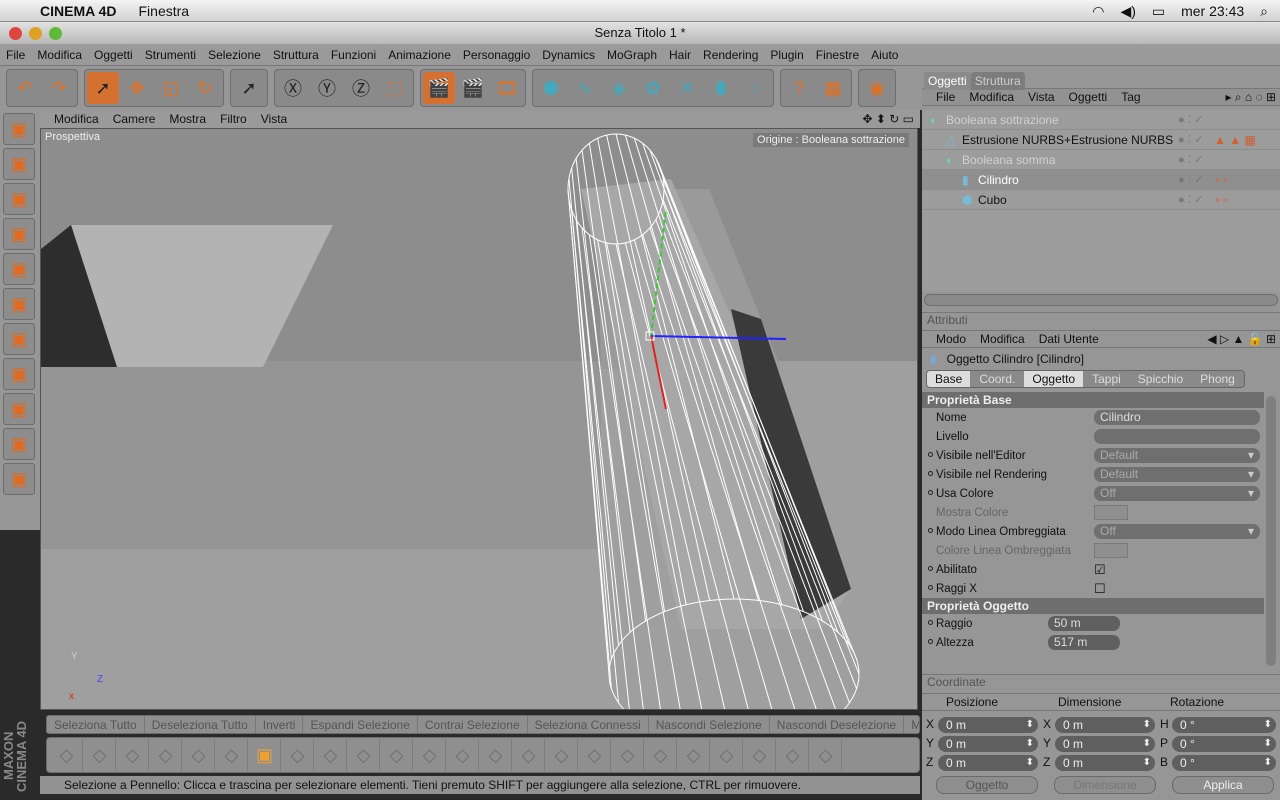 This screenshot has height=800, width=1280. Describe the element at coordinates (232, 755) in the screenshot. I see `bevel-icon: ◇` at that location.